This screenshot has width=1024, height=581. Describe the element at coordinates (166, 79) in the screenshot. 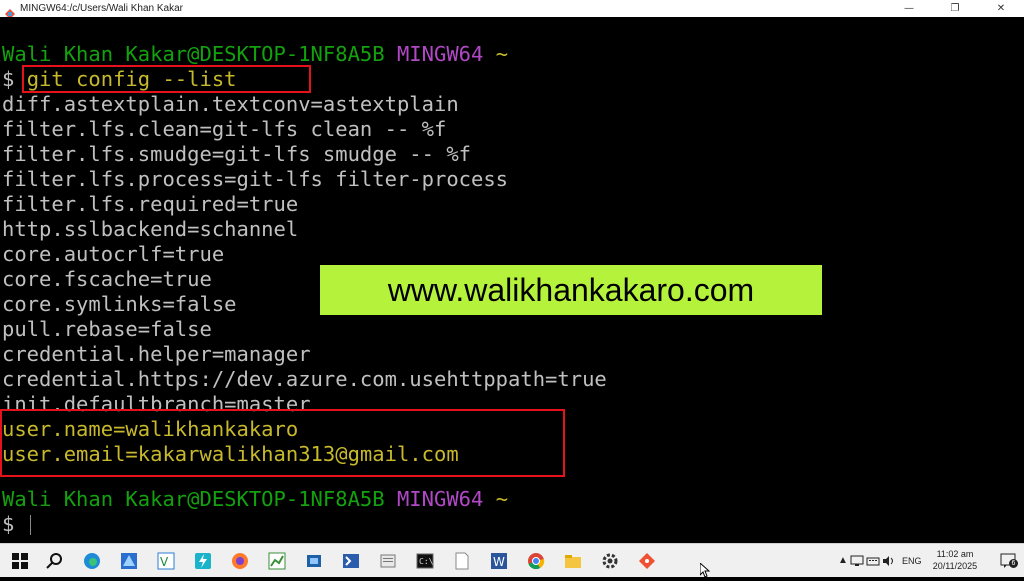

I see `command-highlight-box` at that location.